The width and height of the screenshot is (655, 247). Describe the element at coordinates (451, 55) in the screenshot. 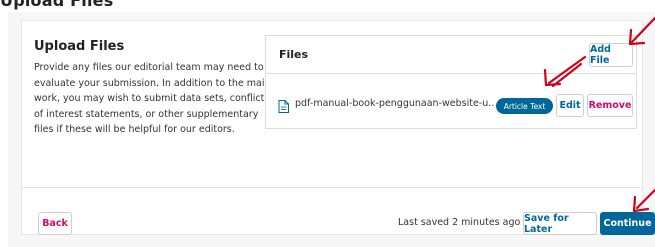

I see `files-panel-header: Files Add File` at that location.